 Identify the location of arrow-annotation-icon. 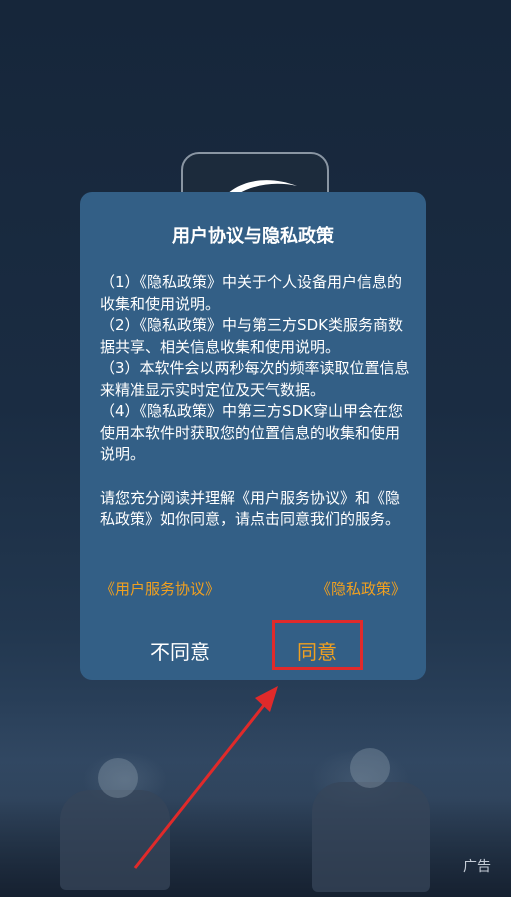
(205, 777).